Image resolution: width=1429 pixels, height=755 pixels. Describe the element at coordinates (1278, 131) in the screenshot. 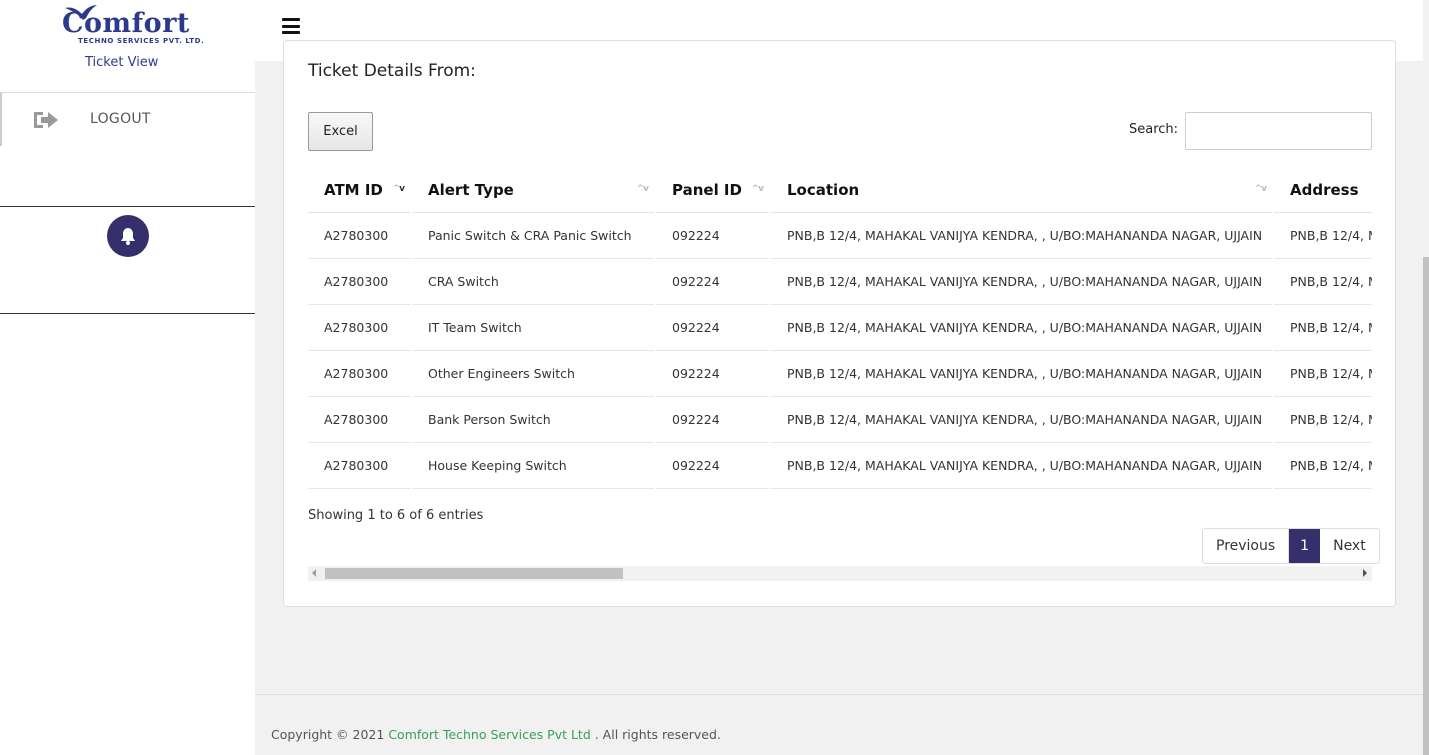

I see `search-input` at that location.